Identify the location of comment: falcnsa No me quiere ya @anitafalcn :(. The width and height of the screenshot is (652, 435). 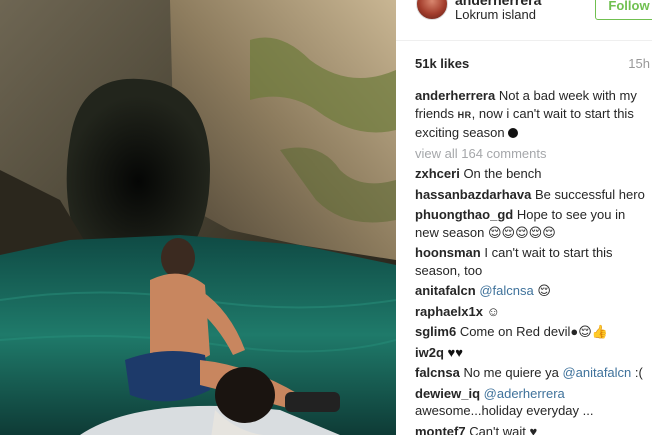
(532, 373).